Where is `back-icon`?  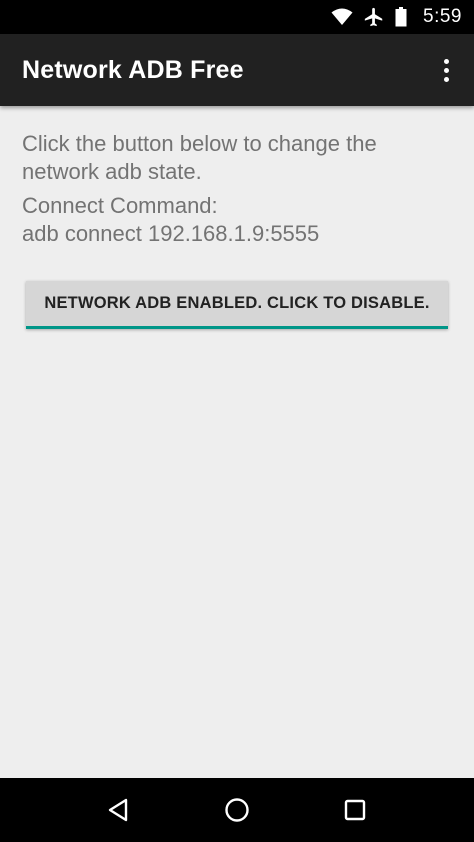 back-icon is located at coordinates (119, 810).